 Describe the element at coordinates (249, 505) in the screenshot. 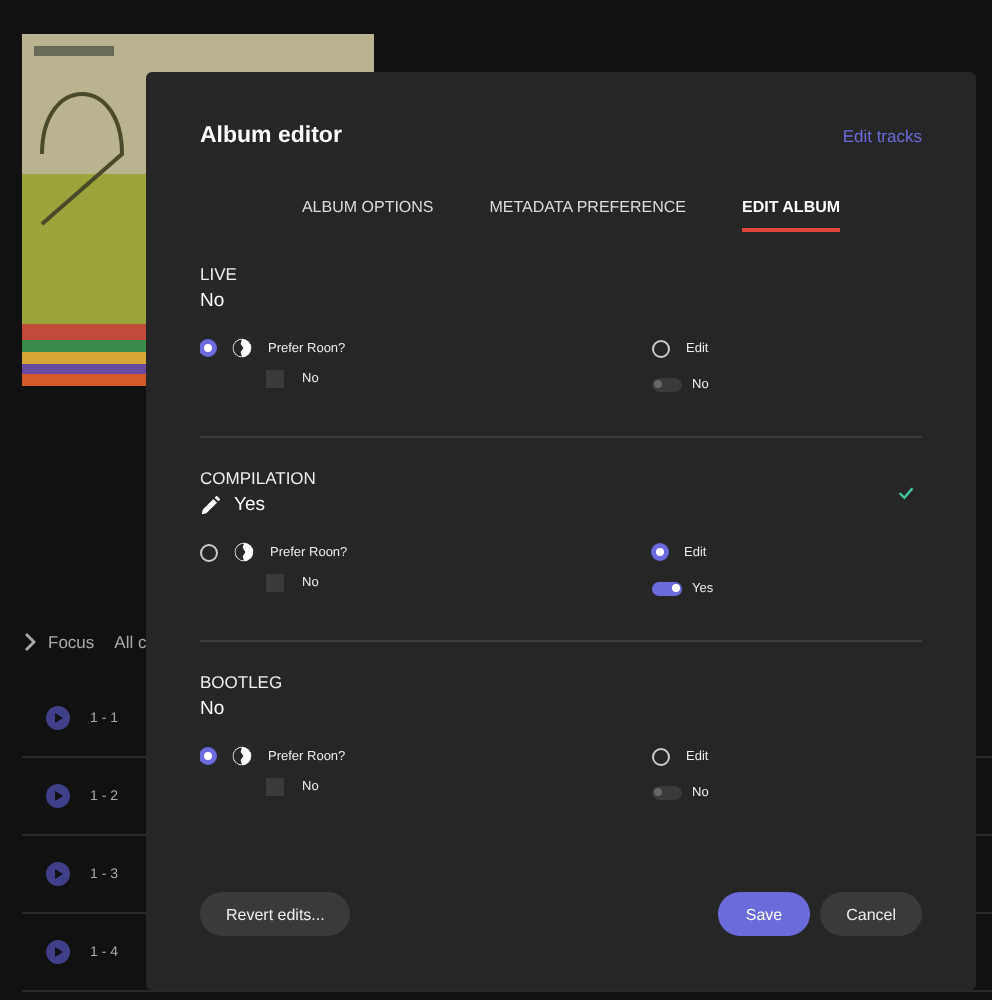

I see `field-value: Yes` at that location.